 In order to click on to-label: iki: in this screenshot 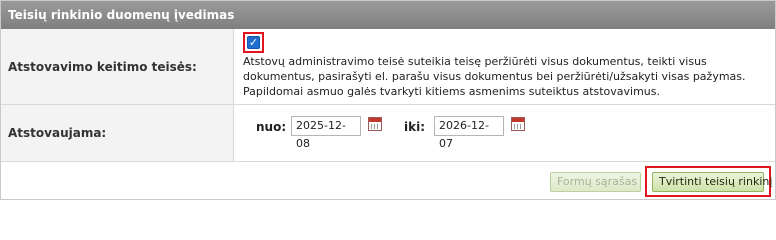, I will do `click(415, 127)`.